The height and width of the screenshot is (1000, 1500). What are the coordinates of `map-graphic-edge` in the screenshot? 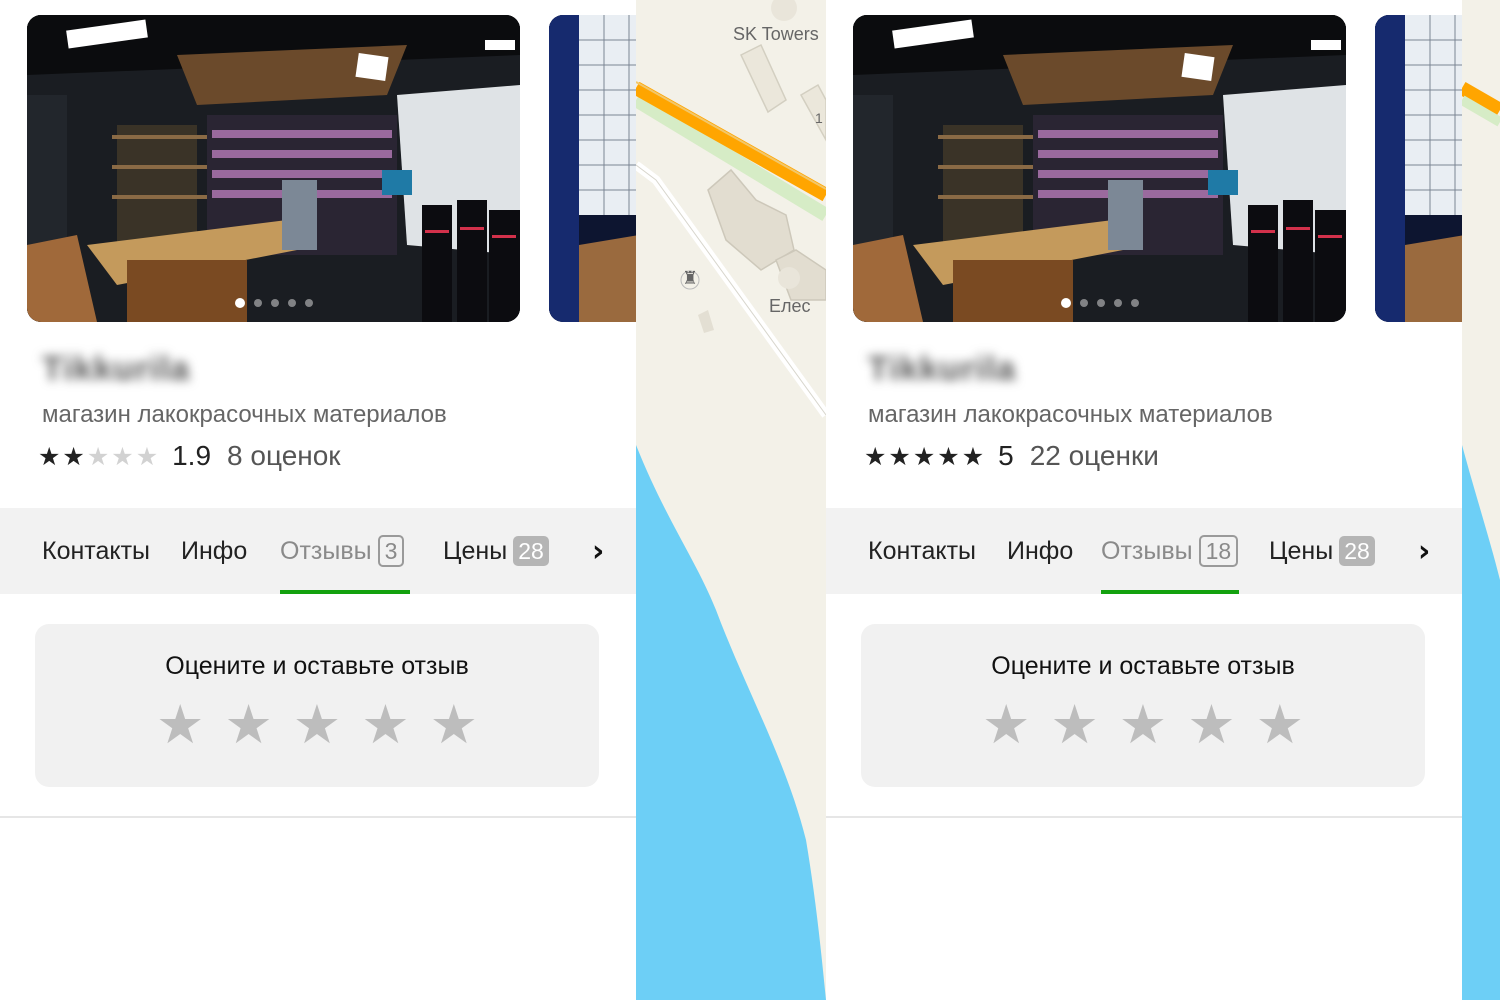 It's located at (1481, 500).